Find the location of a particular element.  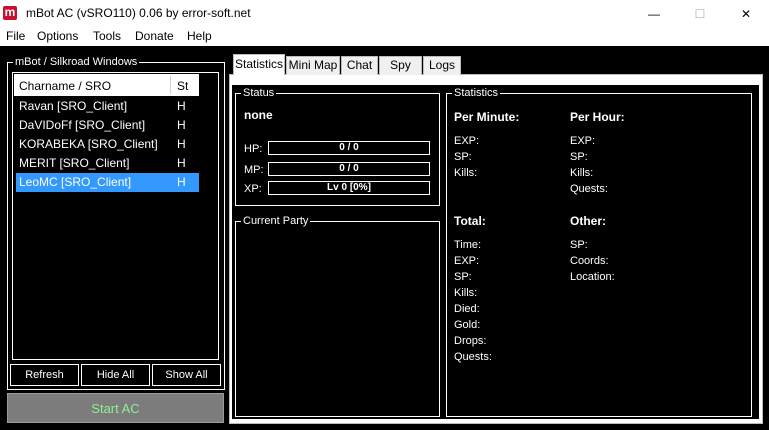

total-time-label: Time: is located at coordinates (468, 245).